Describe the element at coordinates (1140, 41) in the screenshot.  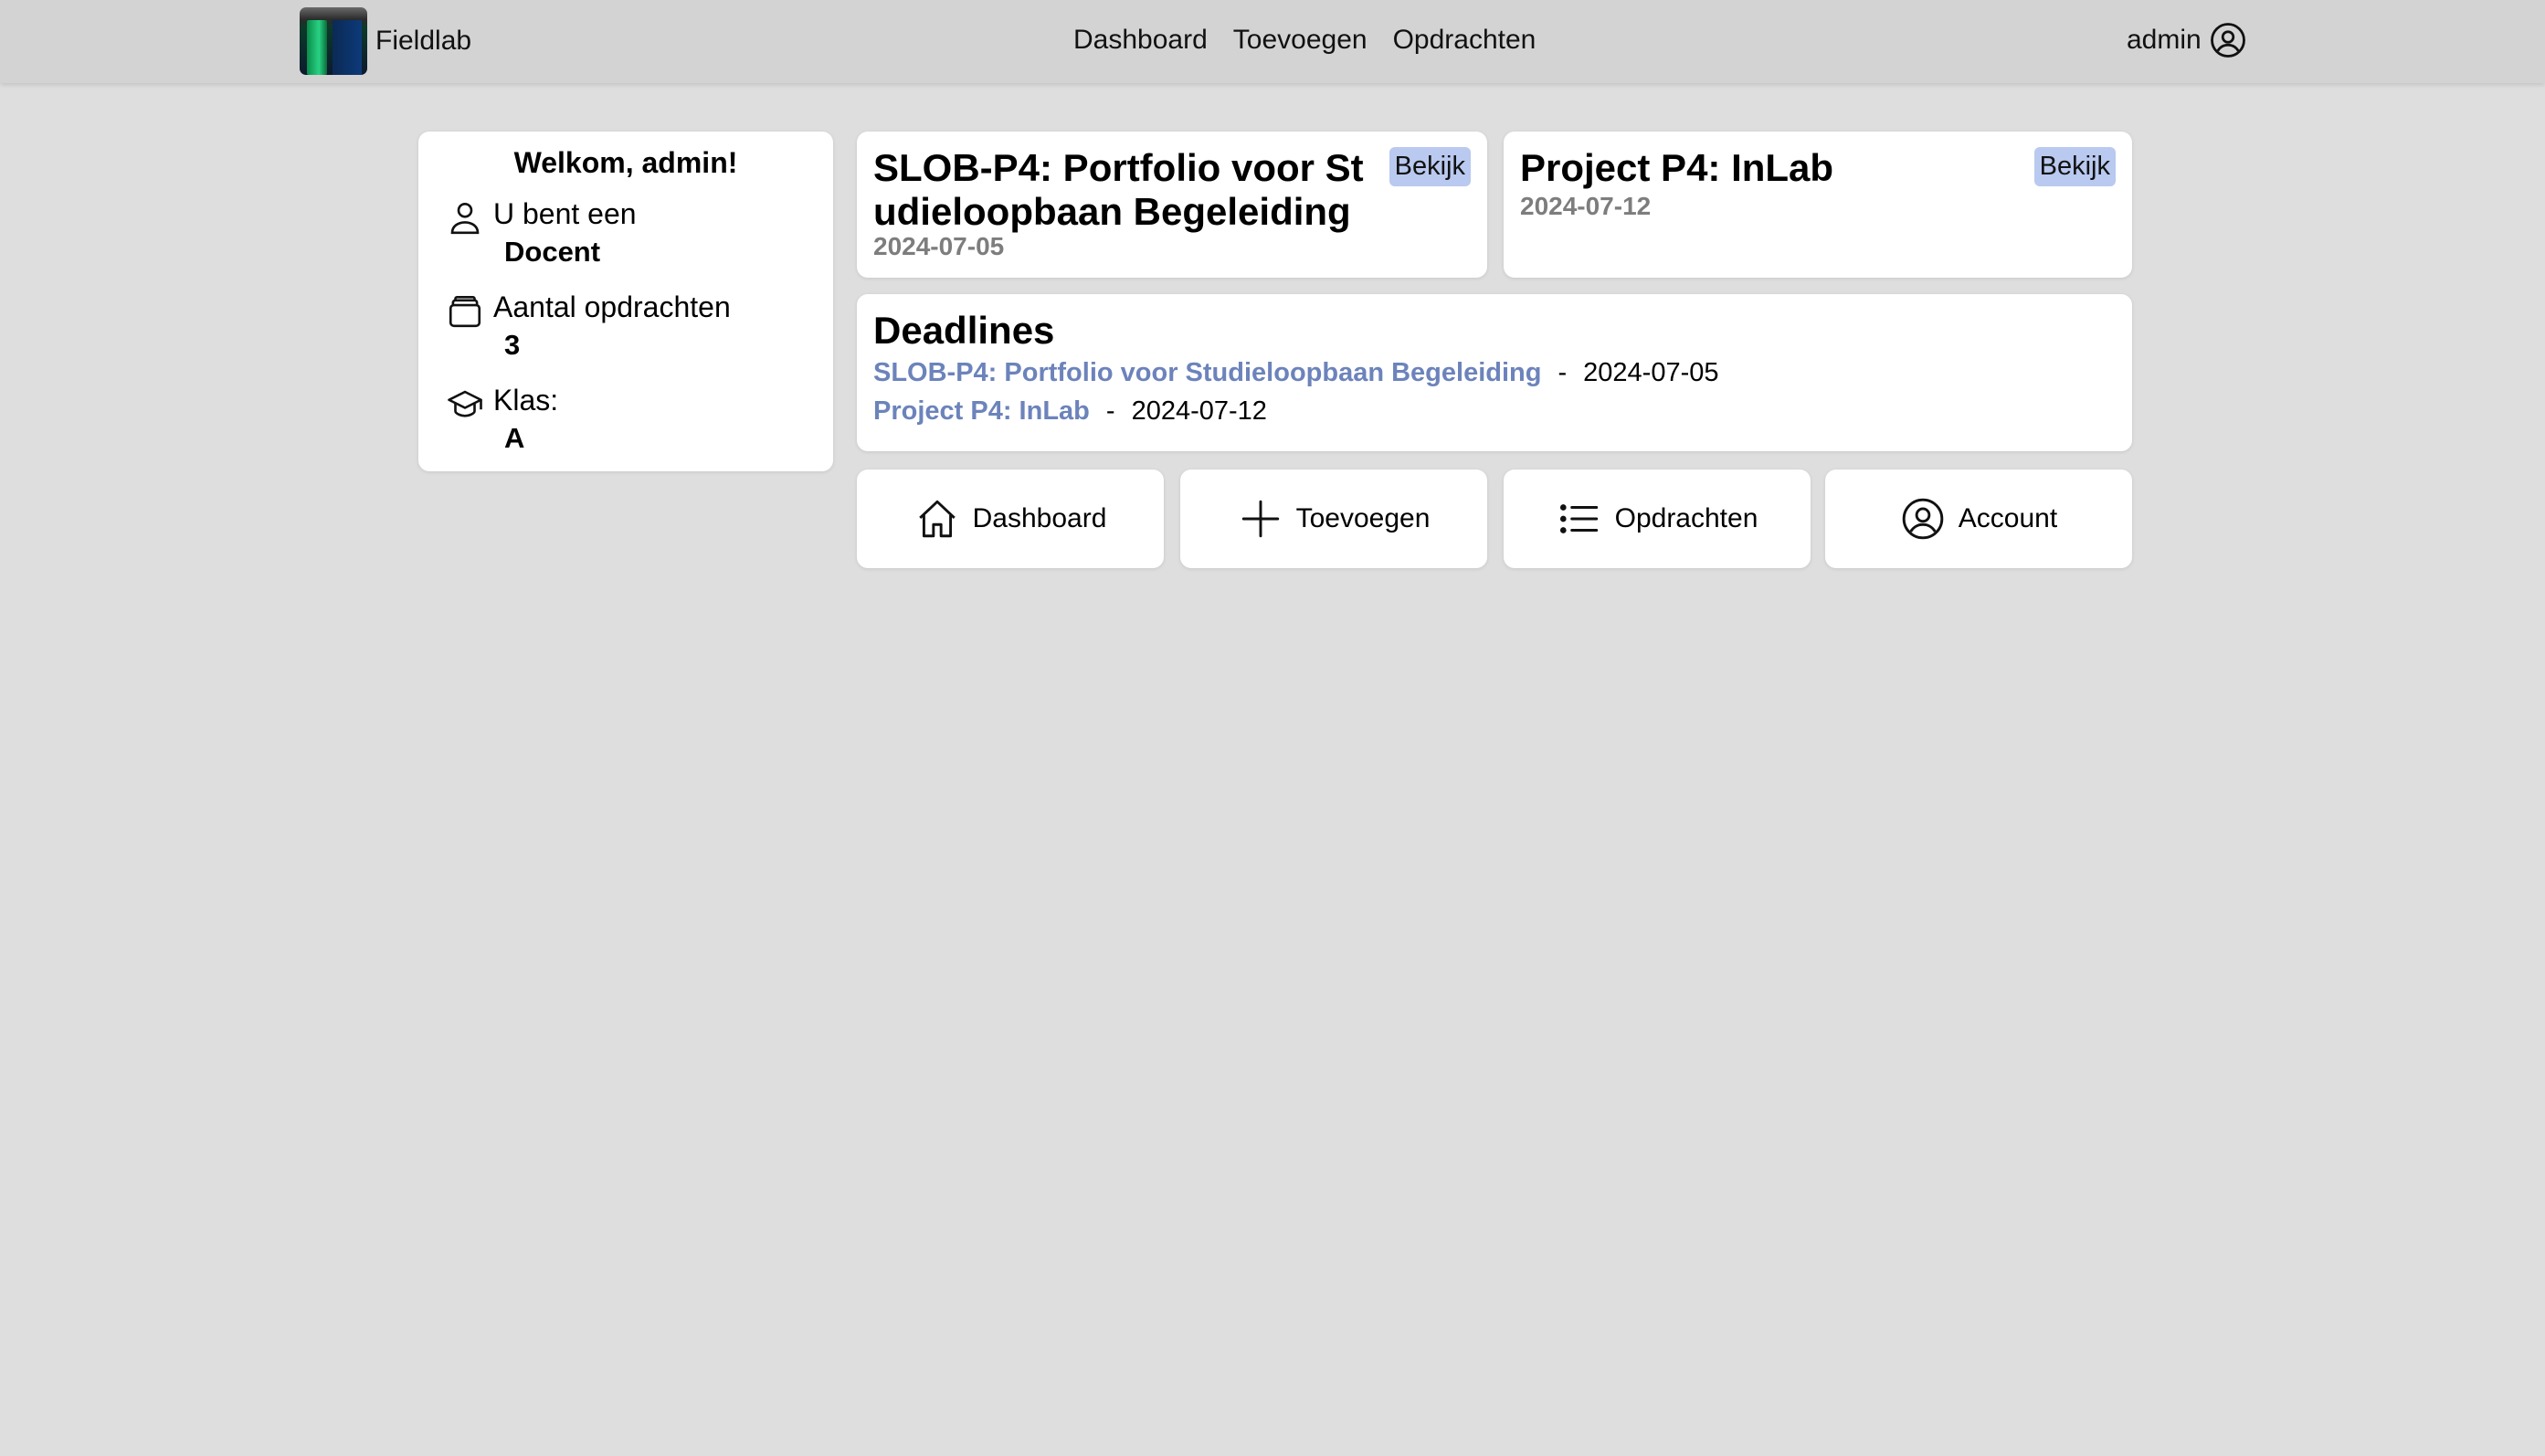
I see `nav-link-dashboard: Dashboard` at that location.